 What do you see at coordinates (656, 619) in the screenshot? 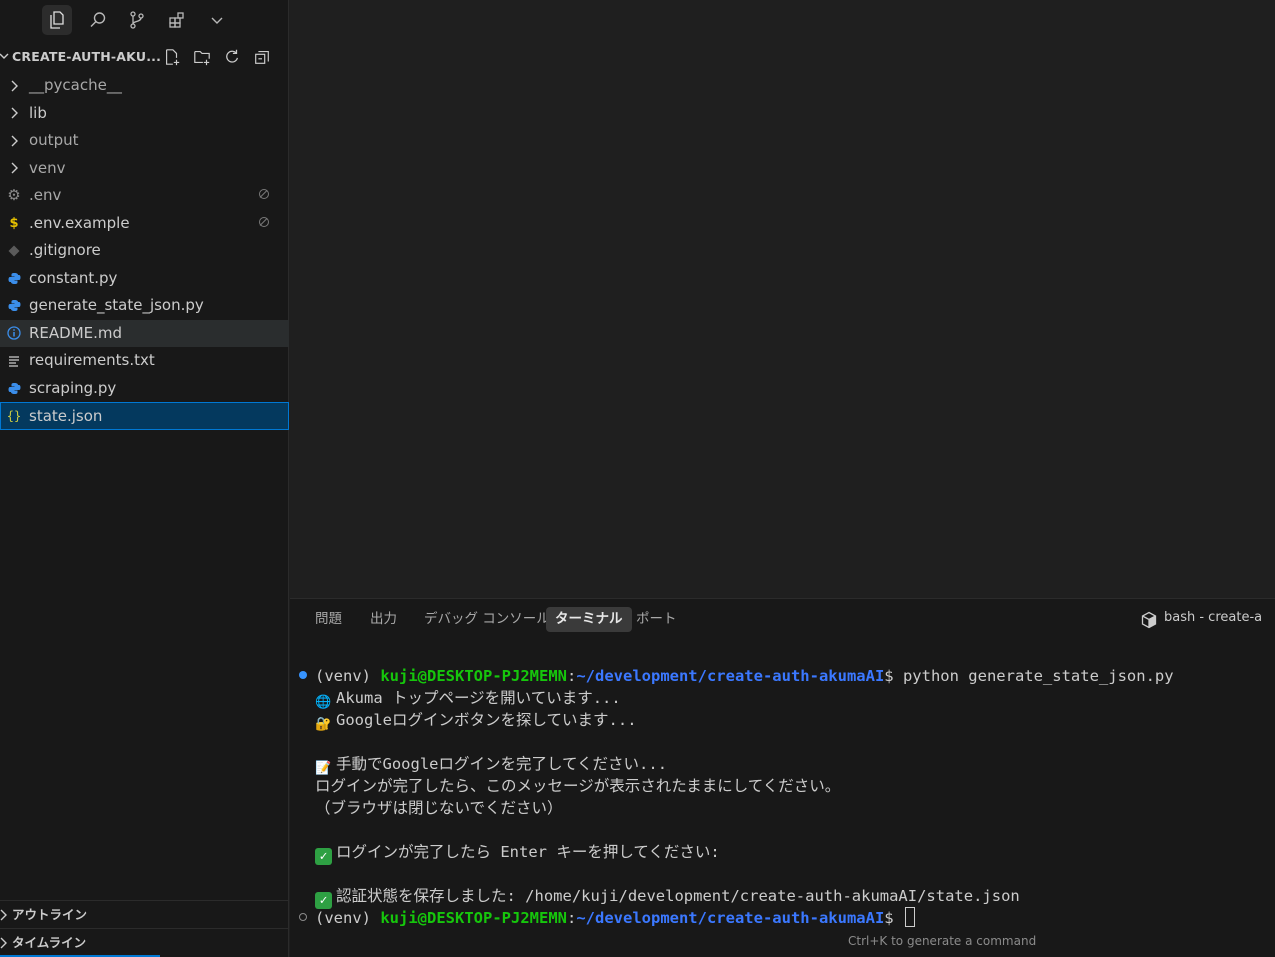
I see `tab-ports: ポート` at bounding box center [656, 619].